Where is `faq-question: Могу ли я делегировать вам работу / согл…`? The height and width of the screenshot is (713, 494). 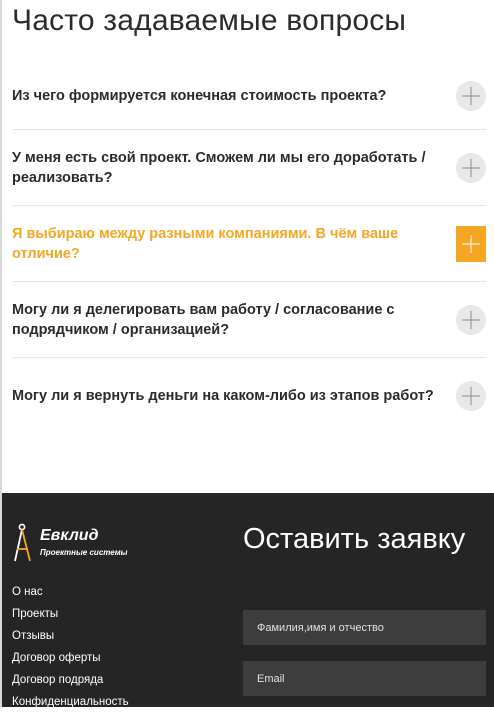
faq-question: Могу ли я делегировать вам работу / согл… is located at coordinates (232, 320).